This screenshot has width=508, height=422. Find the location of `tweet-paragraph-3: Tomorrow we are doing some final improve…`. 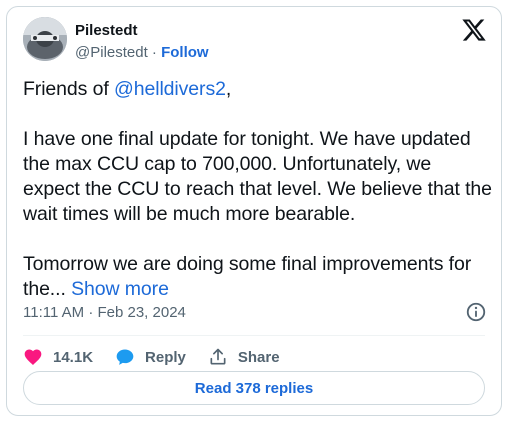

tweet-paragraph-3: Tomorrow we are doing some final improve… is located at coordinates (258, 277).